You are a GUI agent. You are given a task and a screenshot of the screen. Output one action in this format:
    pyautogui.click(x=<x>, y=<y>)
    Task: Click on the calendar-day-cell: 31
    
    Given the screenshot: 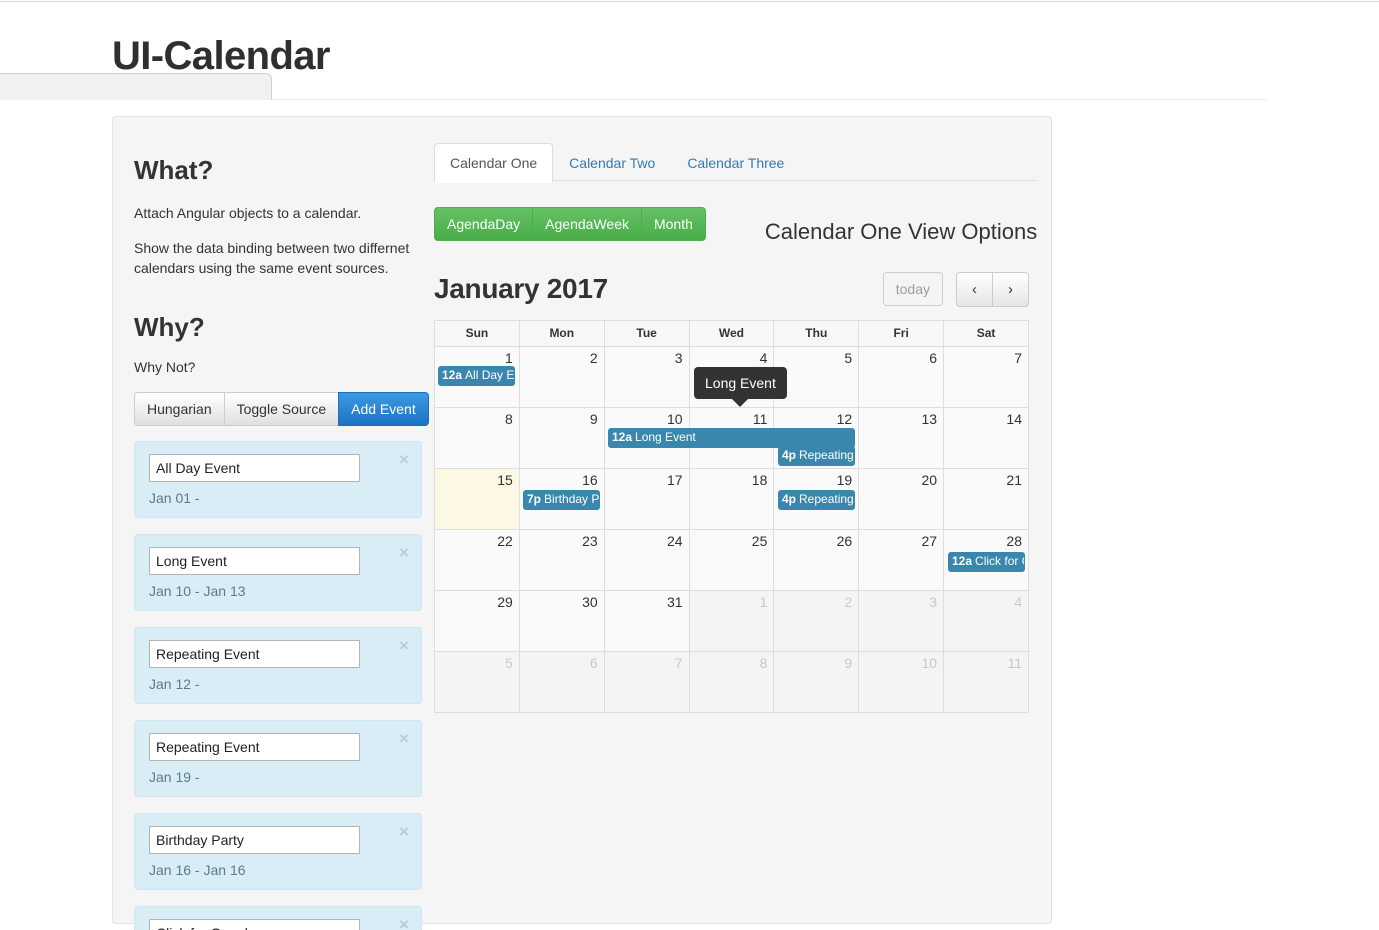 What is the action you would take?
    pyautogui.click(x=646, y=621)
    